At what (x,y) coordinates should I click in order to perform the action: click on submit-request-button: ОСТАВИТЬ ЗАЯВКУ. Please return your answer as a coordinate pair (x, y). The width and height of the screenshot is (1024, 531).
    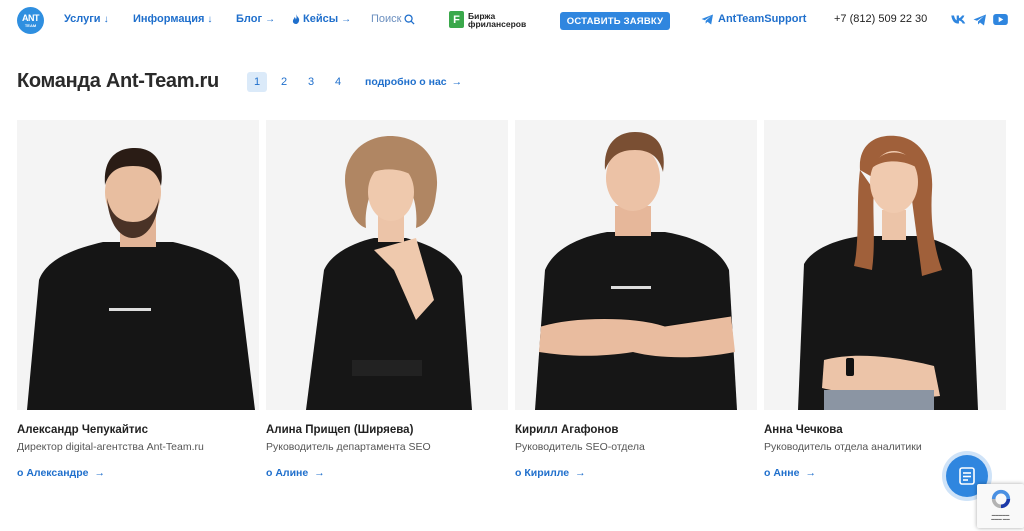
    Looking at the image, I should click on (615, 21).